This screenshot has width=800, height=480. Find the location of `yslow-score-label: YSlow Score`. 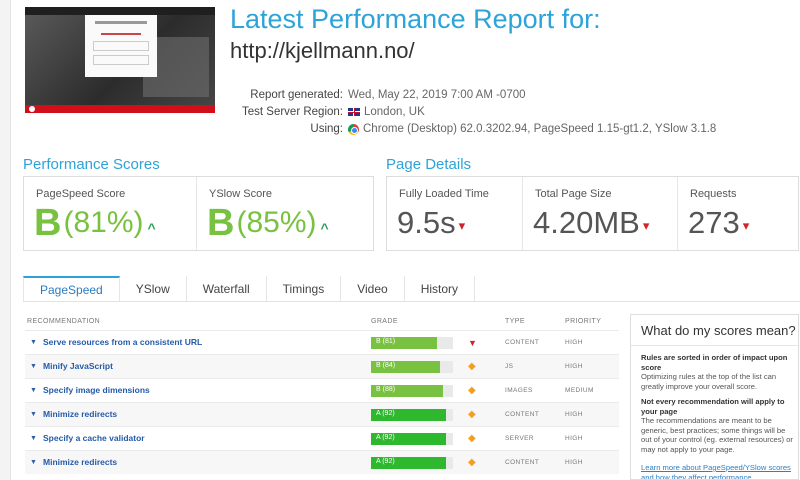

yslow-score-label: YSlow Score is located at coordinates (240, 194).